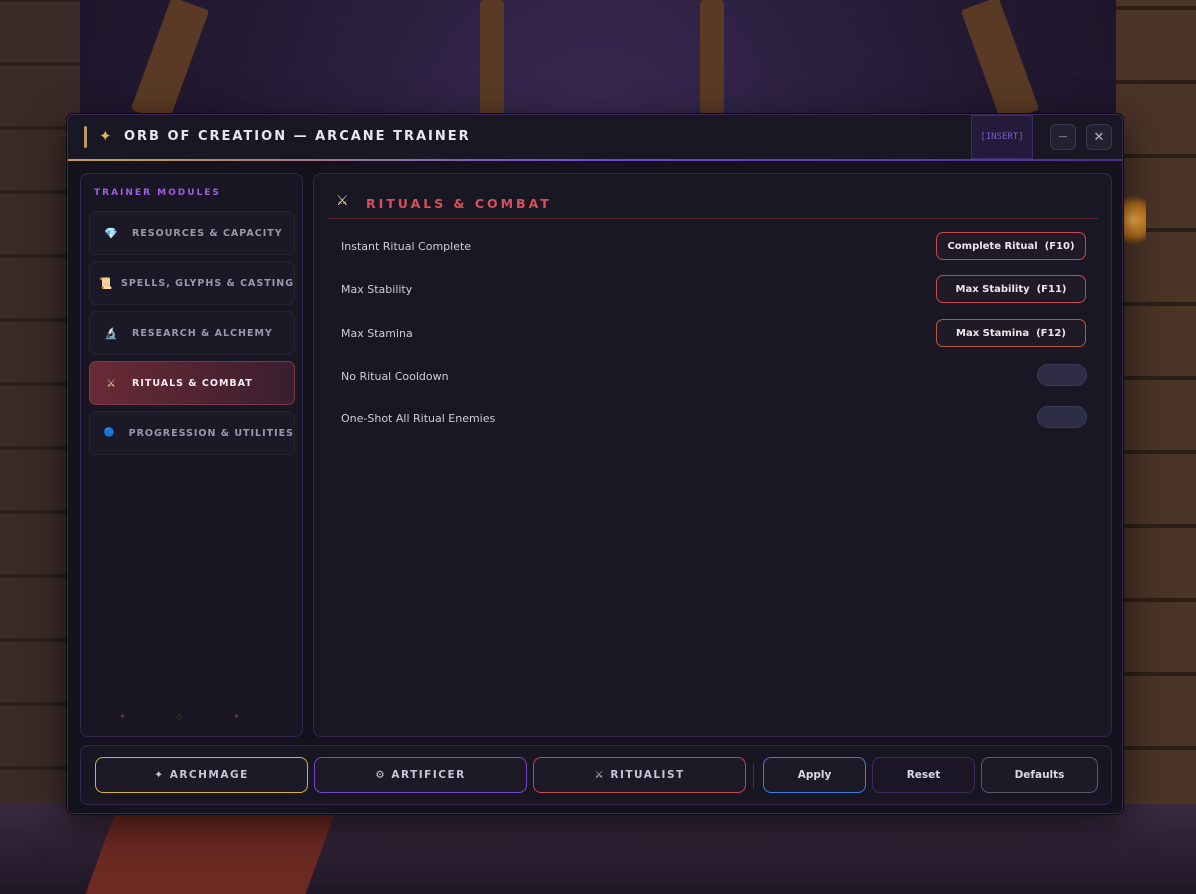 This screenshot has width=1196, height=894. What do you see at coordinates (459, 203) in the screenshot?
I see `section-title: RITUALS & COMBAT` at bounding box center [459, 203].